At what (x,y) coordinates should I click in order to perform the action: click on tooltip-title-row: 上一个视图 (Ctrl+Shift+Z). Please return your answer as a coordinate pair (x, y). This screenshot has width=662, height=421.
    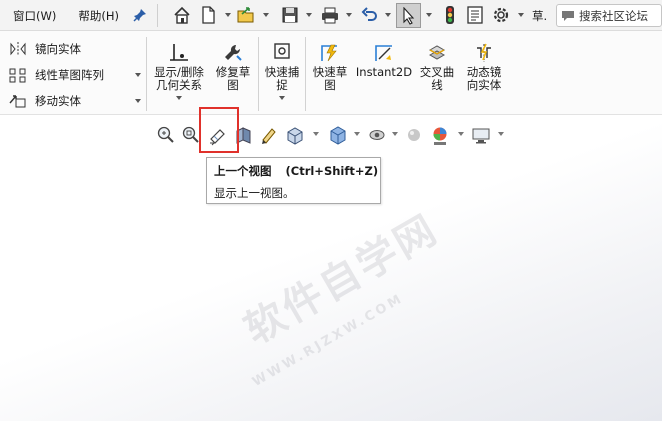
    Looking at the image, I should click on (296, 171).